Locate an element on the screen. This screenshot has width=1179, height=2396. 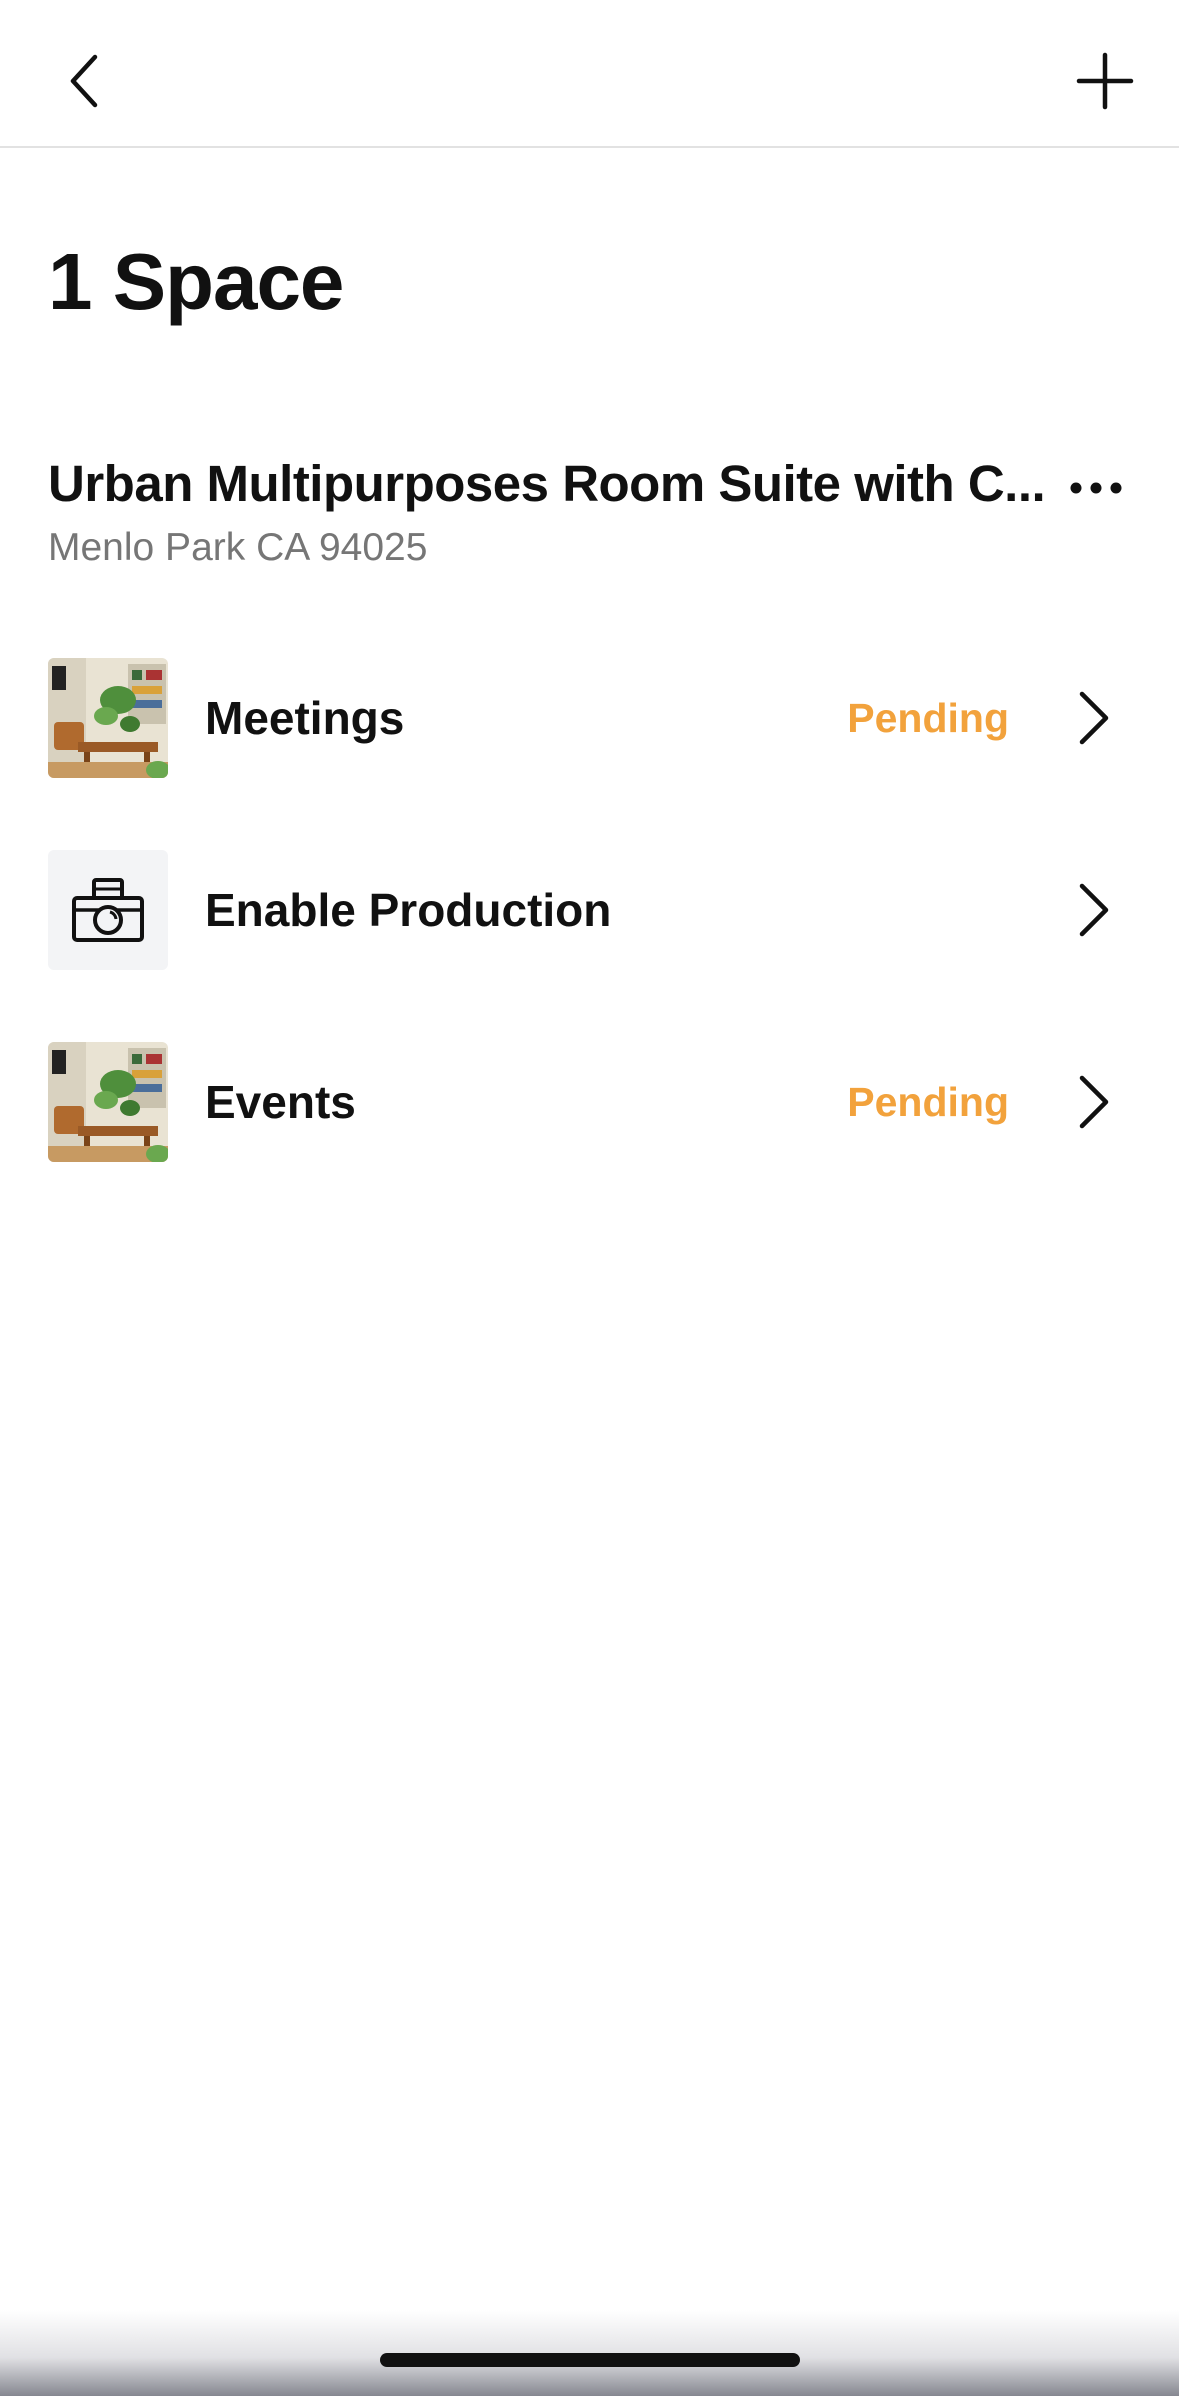
space-more-button is located at coordinates (1096, 488).